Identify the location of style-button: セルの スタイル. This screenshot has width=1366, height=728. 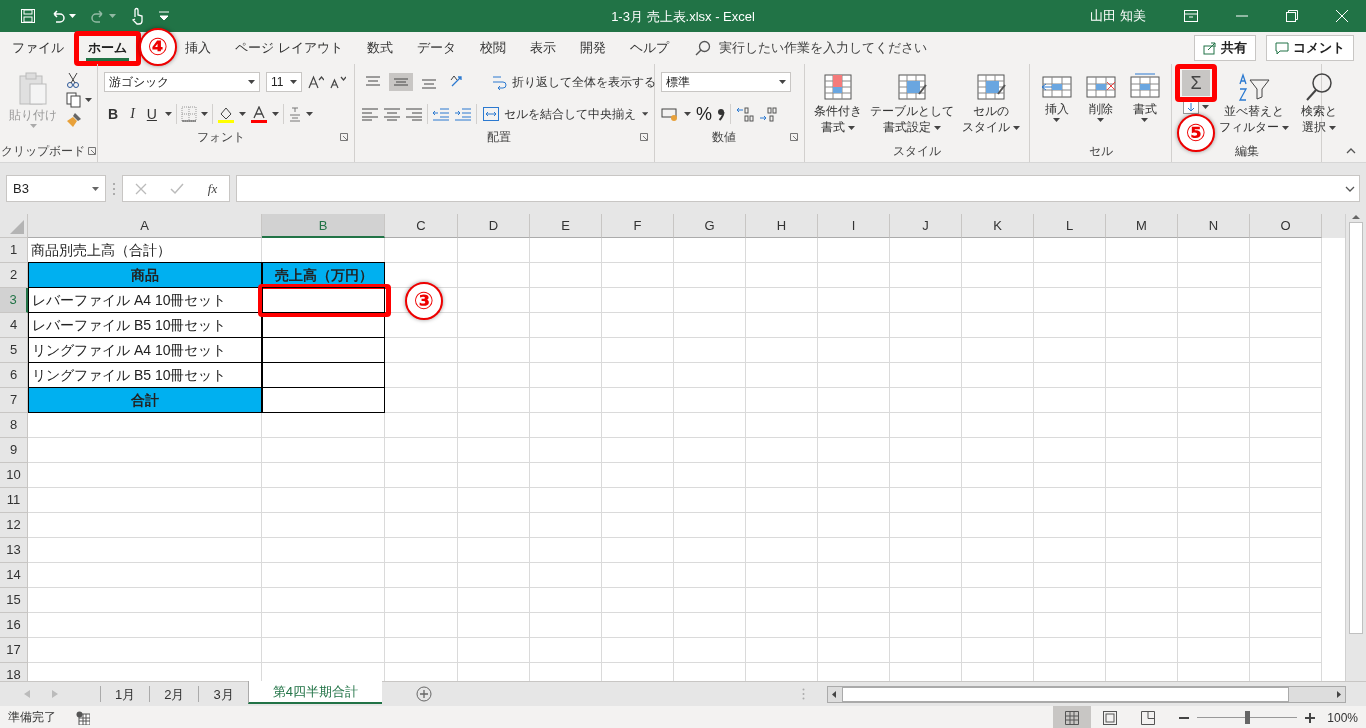
(991, 105).